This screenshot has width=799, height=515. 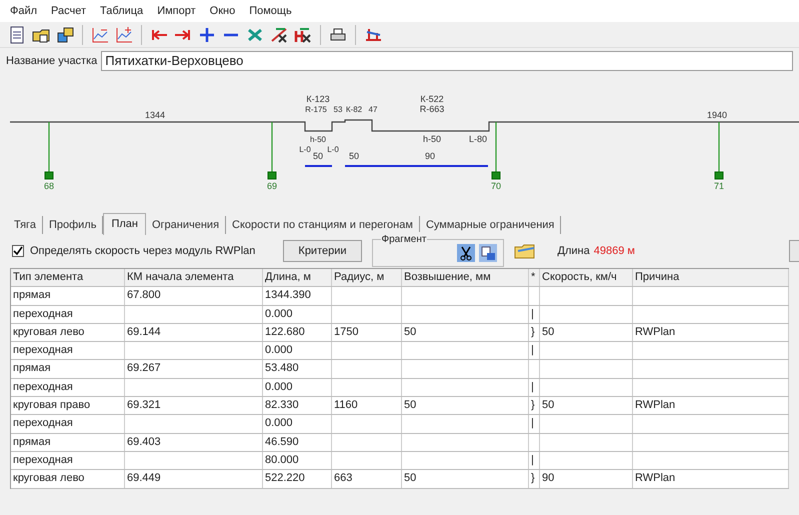 What do you see at coordinates (194, 333) in the screenshot?
I see `table-cell: 69.144` at bounding box center [194, 333].